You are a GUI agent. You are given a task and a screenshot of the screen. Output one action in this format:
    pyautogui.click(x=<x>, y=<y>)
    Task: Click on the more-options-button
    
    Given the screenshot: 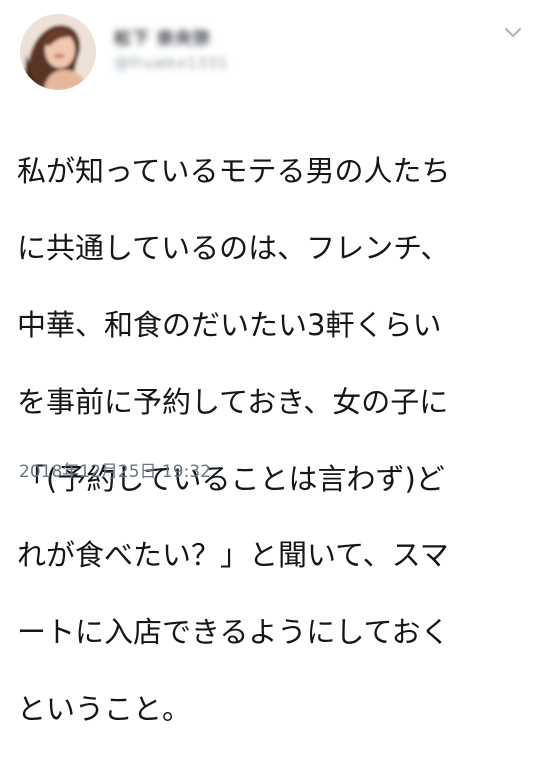 What is the action you would take?
    pyautogui.click(x=513, y=33)
    